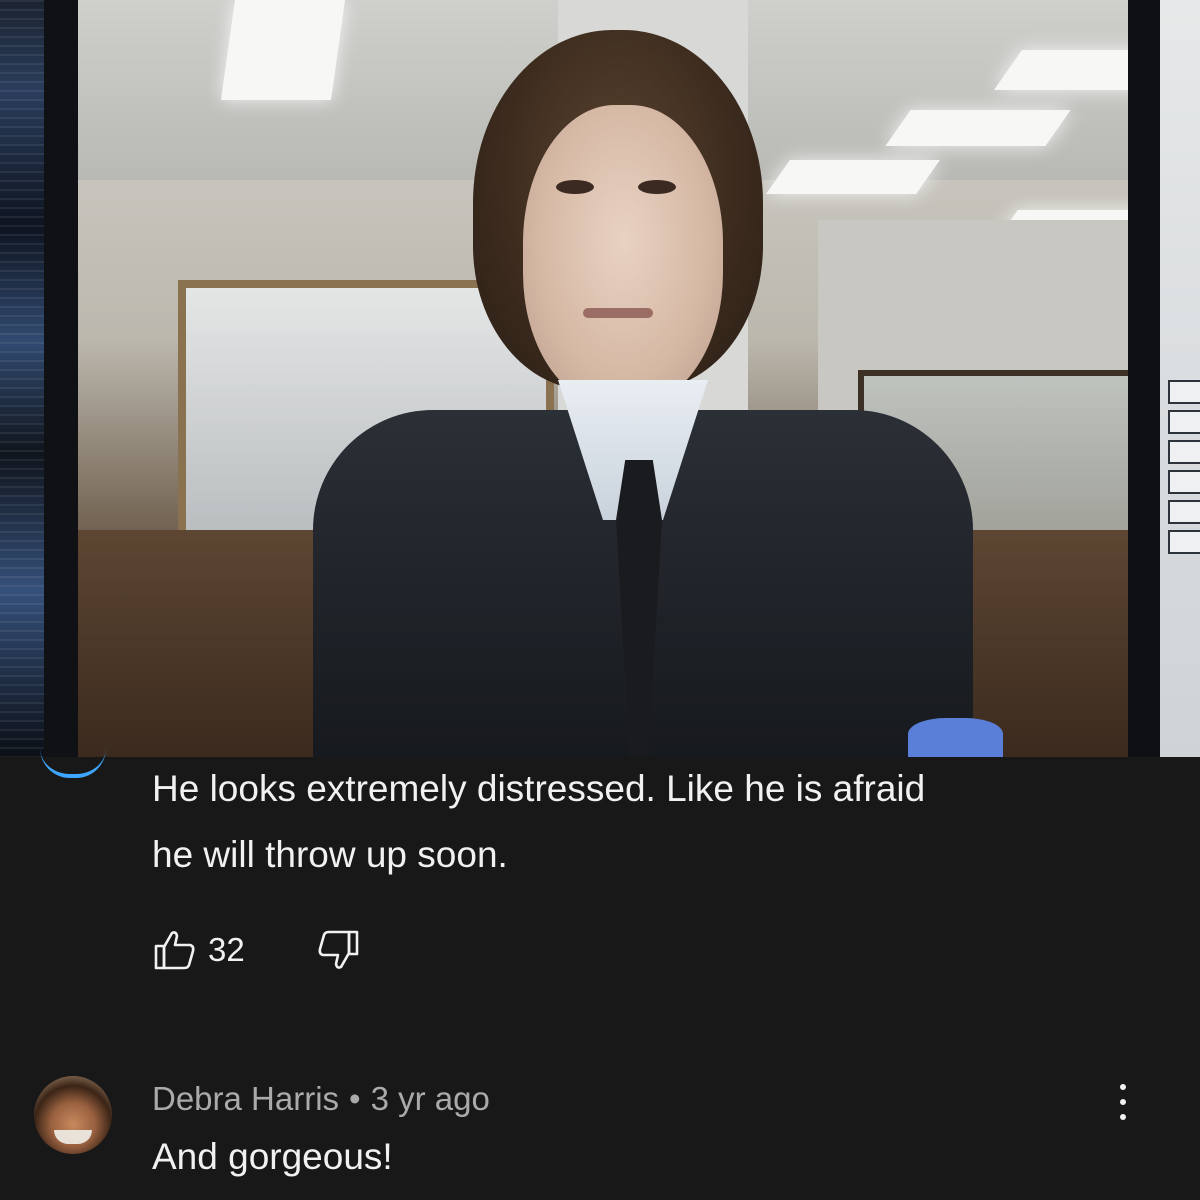 The image size is (1200, 1200). What do you see at coordinates (73, 1115) in the screenshot?
I see `avatar` at bounding box center [73, 1115].